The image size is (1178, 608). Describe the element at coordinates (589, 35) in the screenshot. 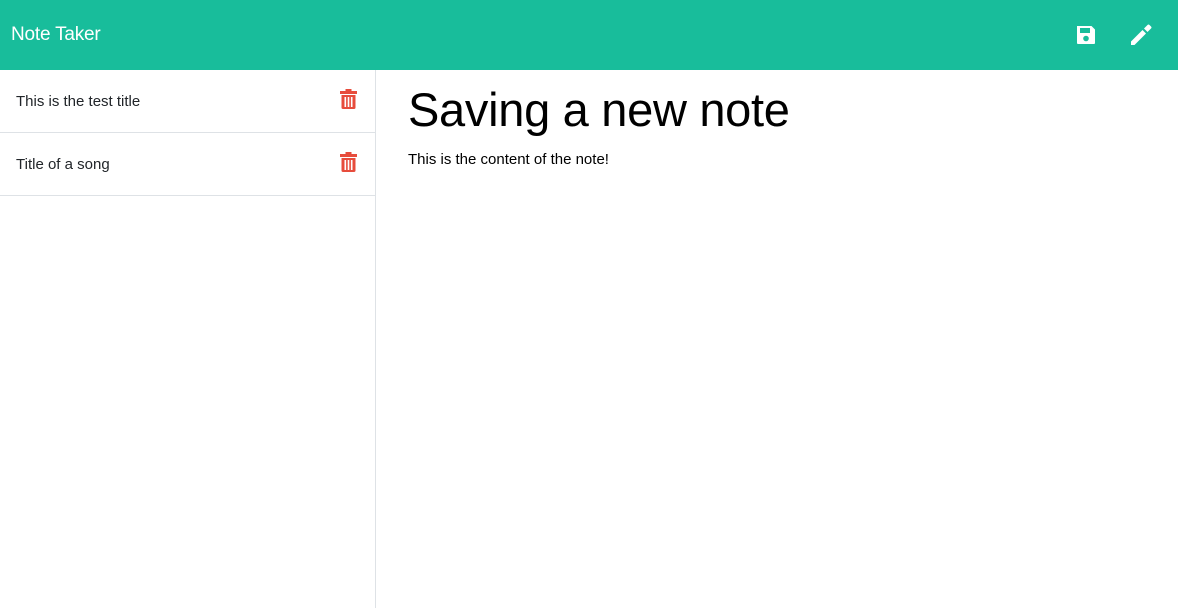

I see `navbar: Note Taker` at that location.